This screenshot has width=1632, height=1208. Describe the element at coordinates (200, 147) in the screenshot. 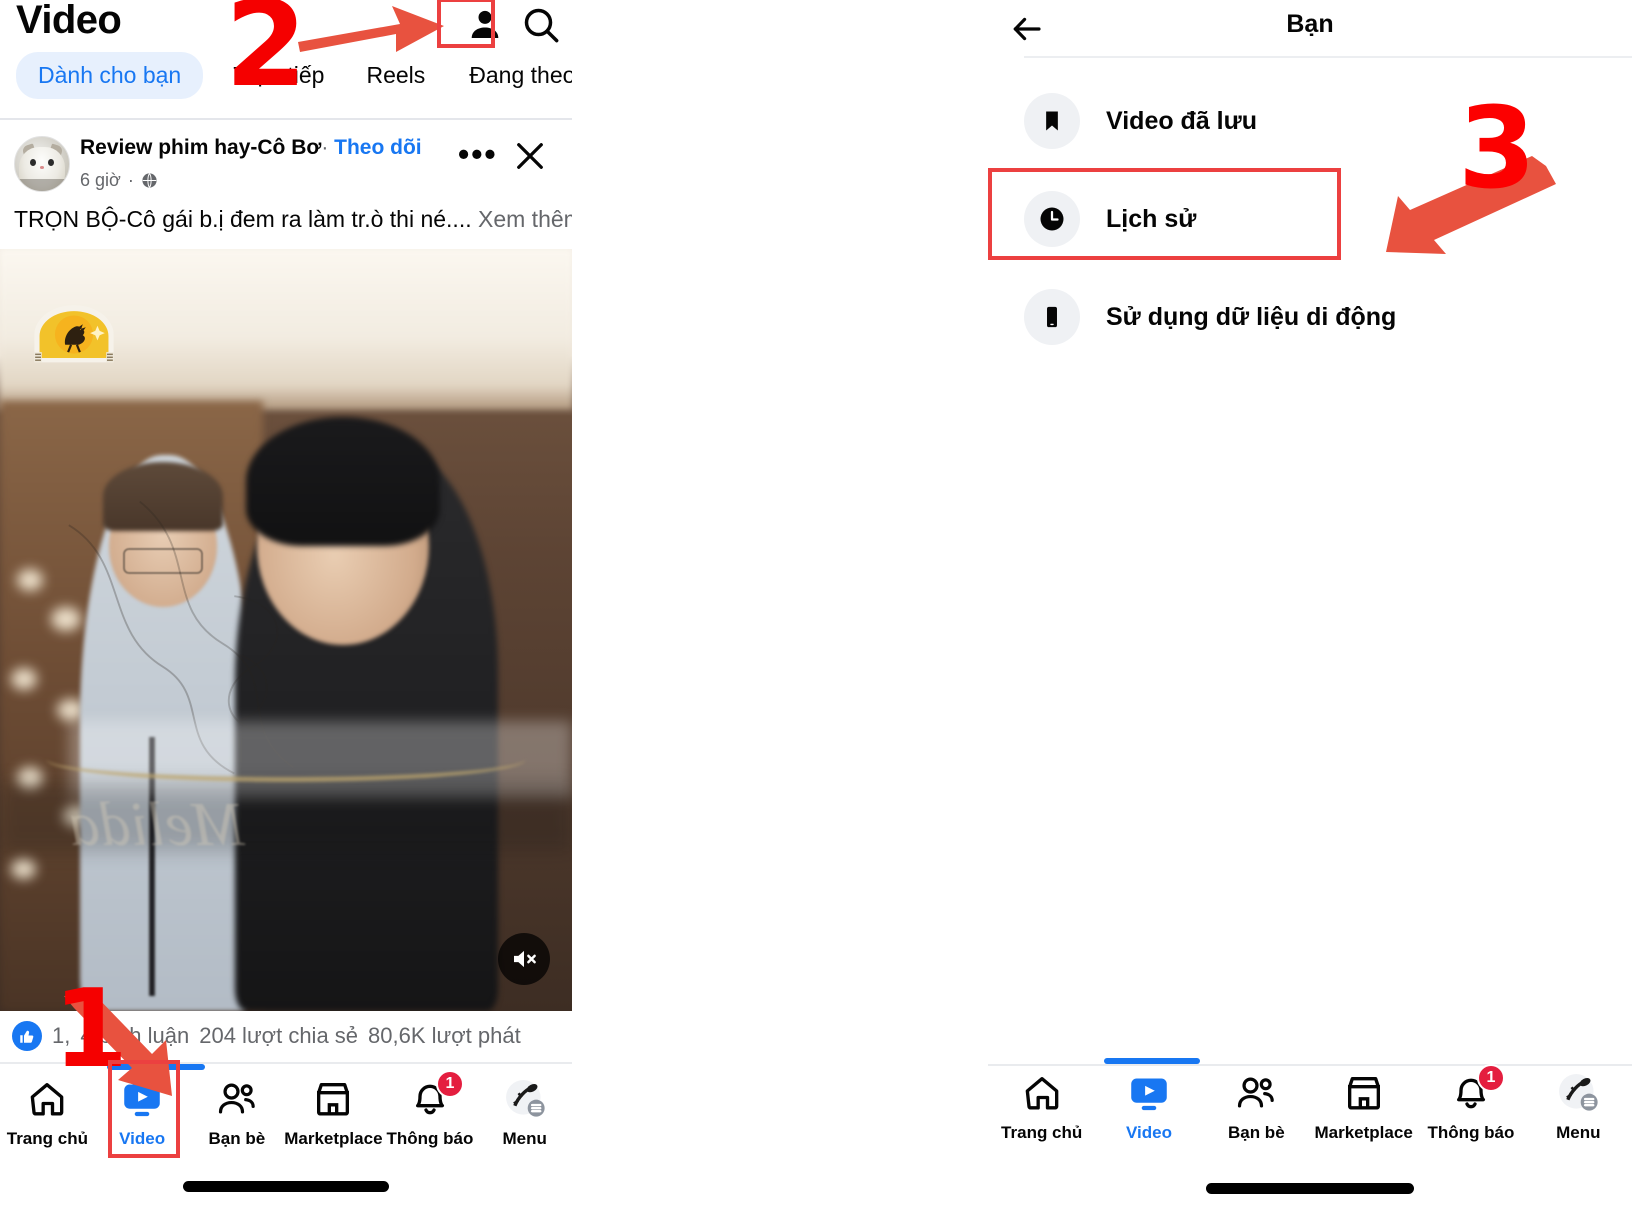

I see `post-author-name: Review phim hay-Cô Bơ` at that location.